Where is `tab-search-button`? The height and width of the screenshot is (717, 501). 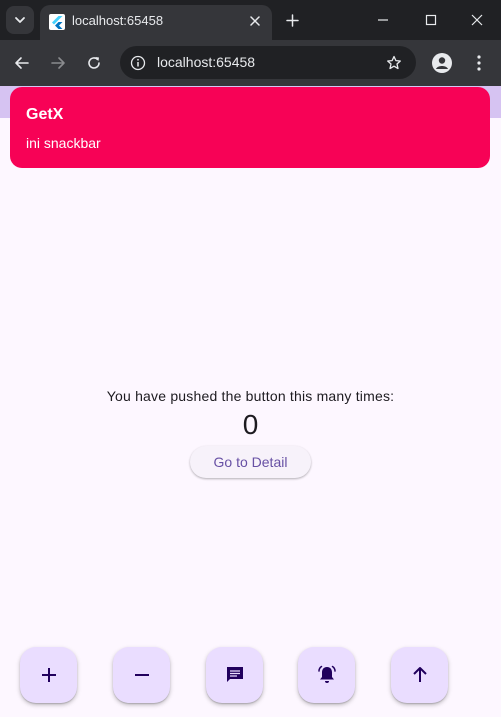
tab-search-button is located at coordinates (20, 20).